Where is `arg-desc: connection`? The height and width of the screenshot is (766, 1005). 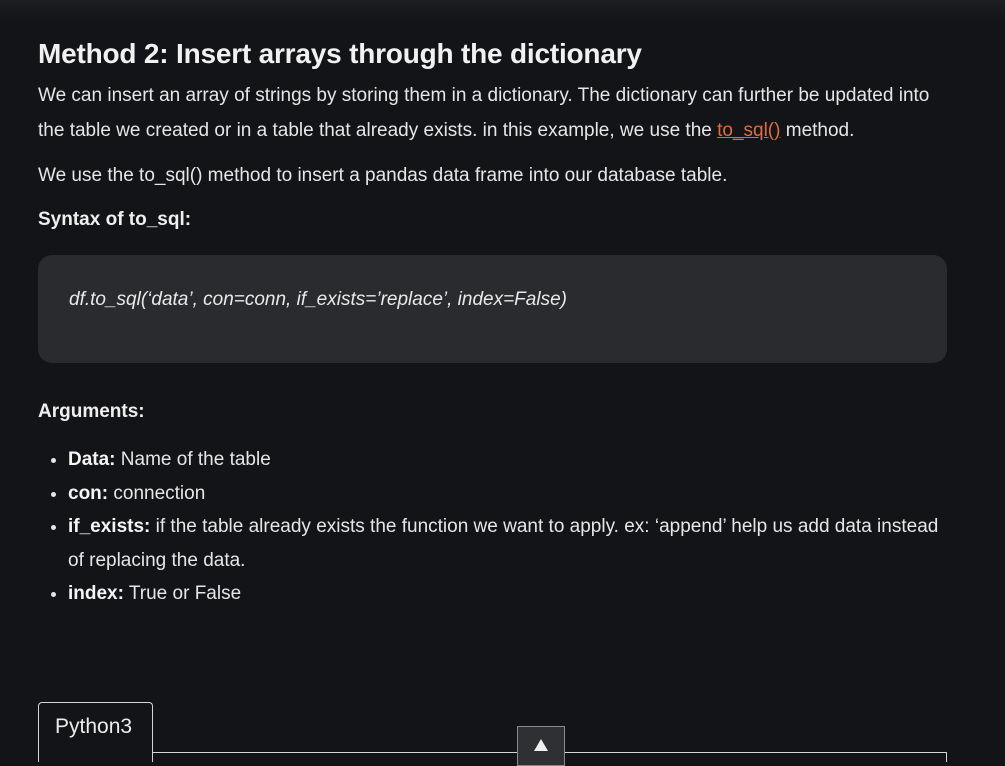 arg-desc: connection is located at coordinates (157, 493).